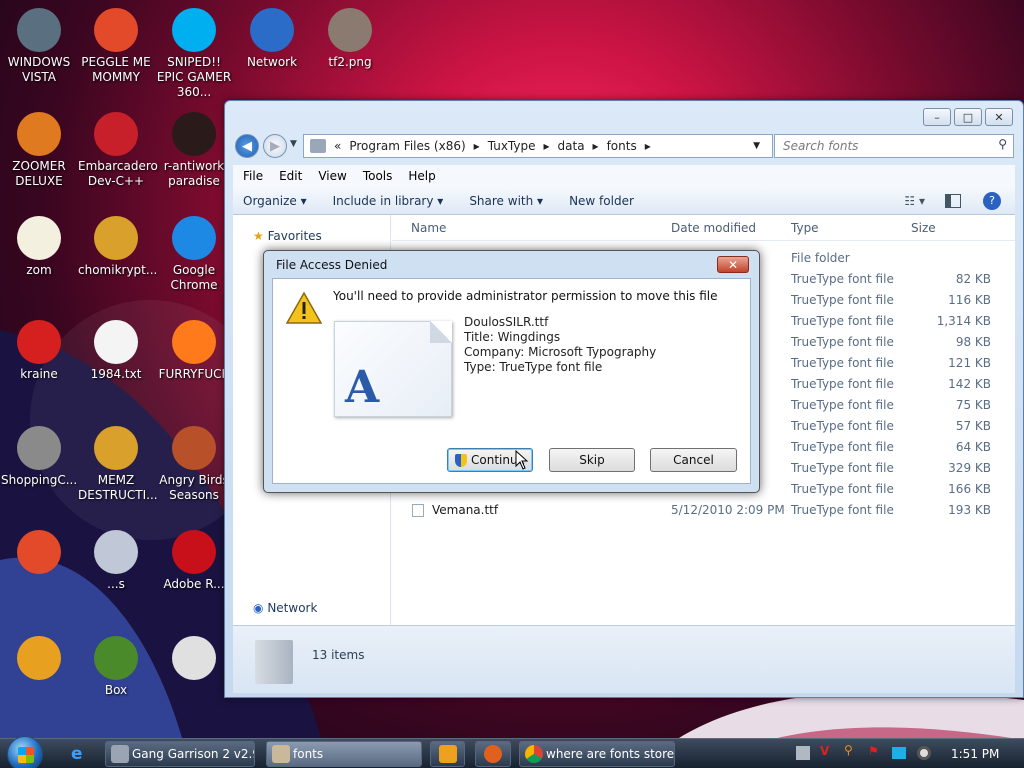 This screenshot has height=768, width=1024. Describe the element at coordinates (25, 752) in the screenshot. I see `start-button` at that location.